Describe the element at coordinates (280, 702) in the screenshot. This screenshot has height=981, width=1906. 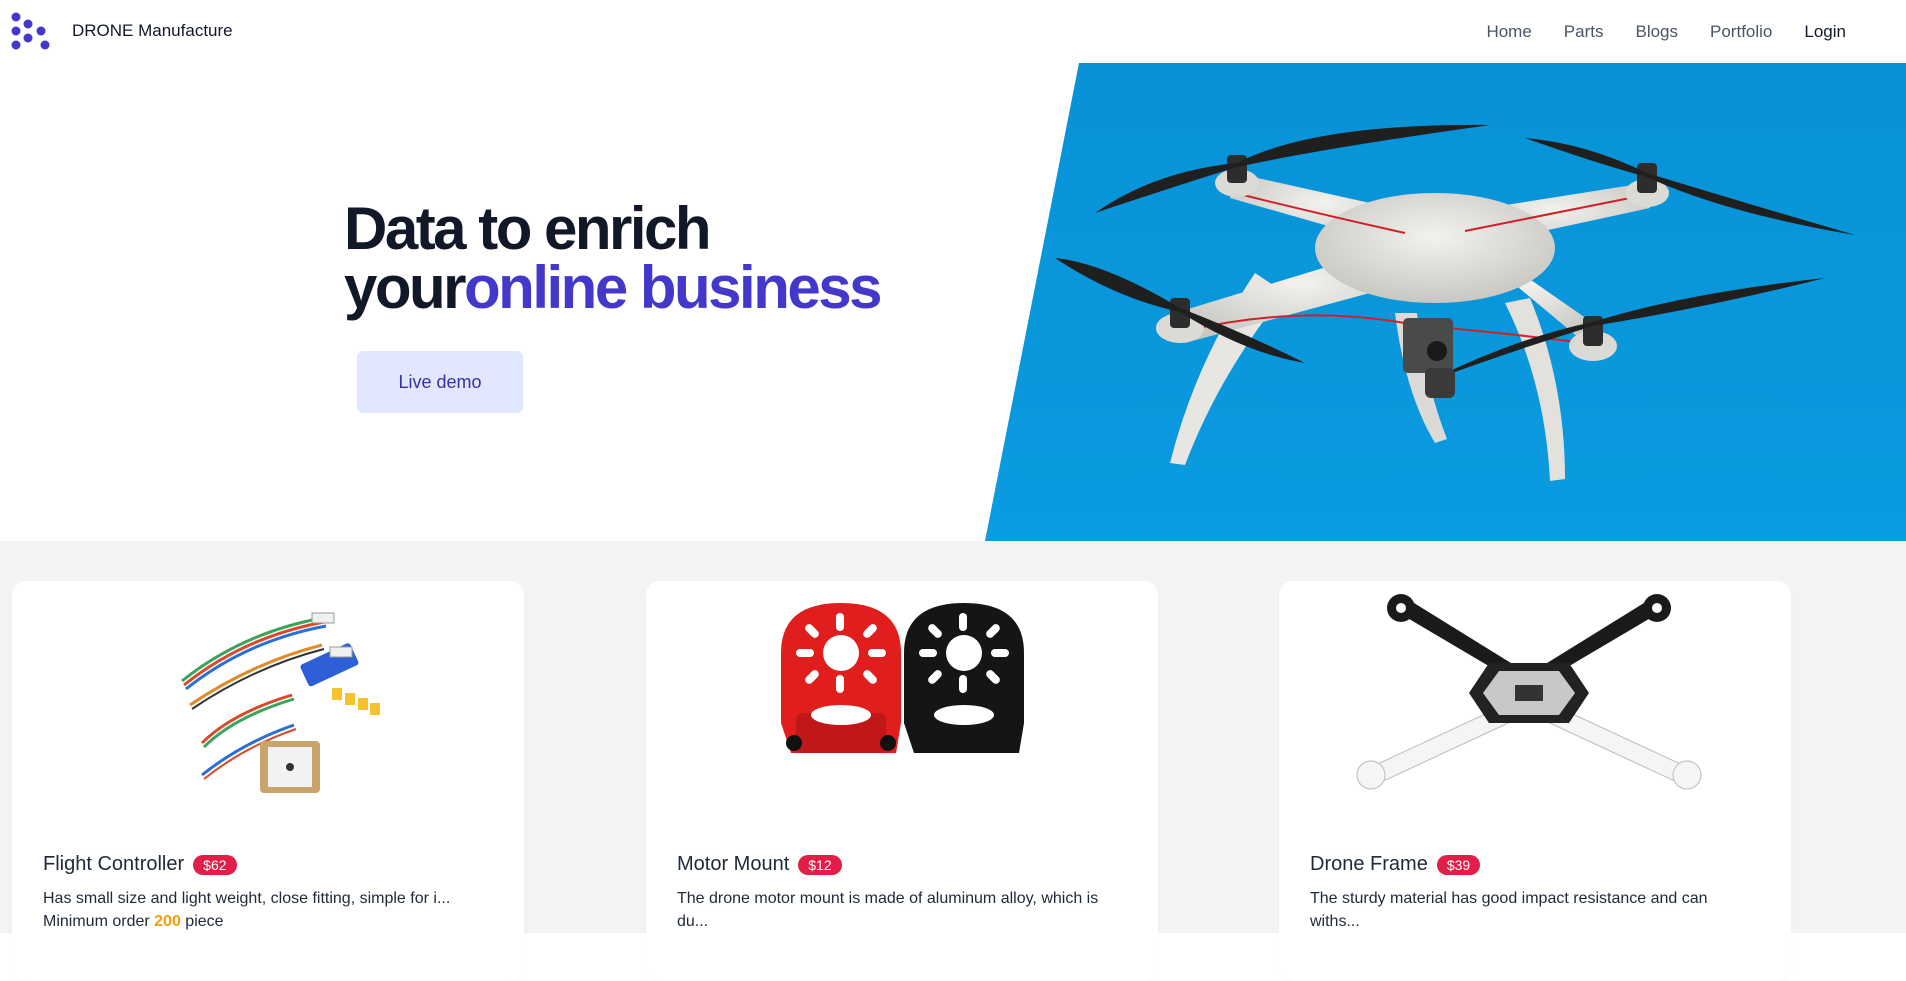
I see `flight-controller-image` at that location.